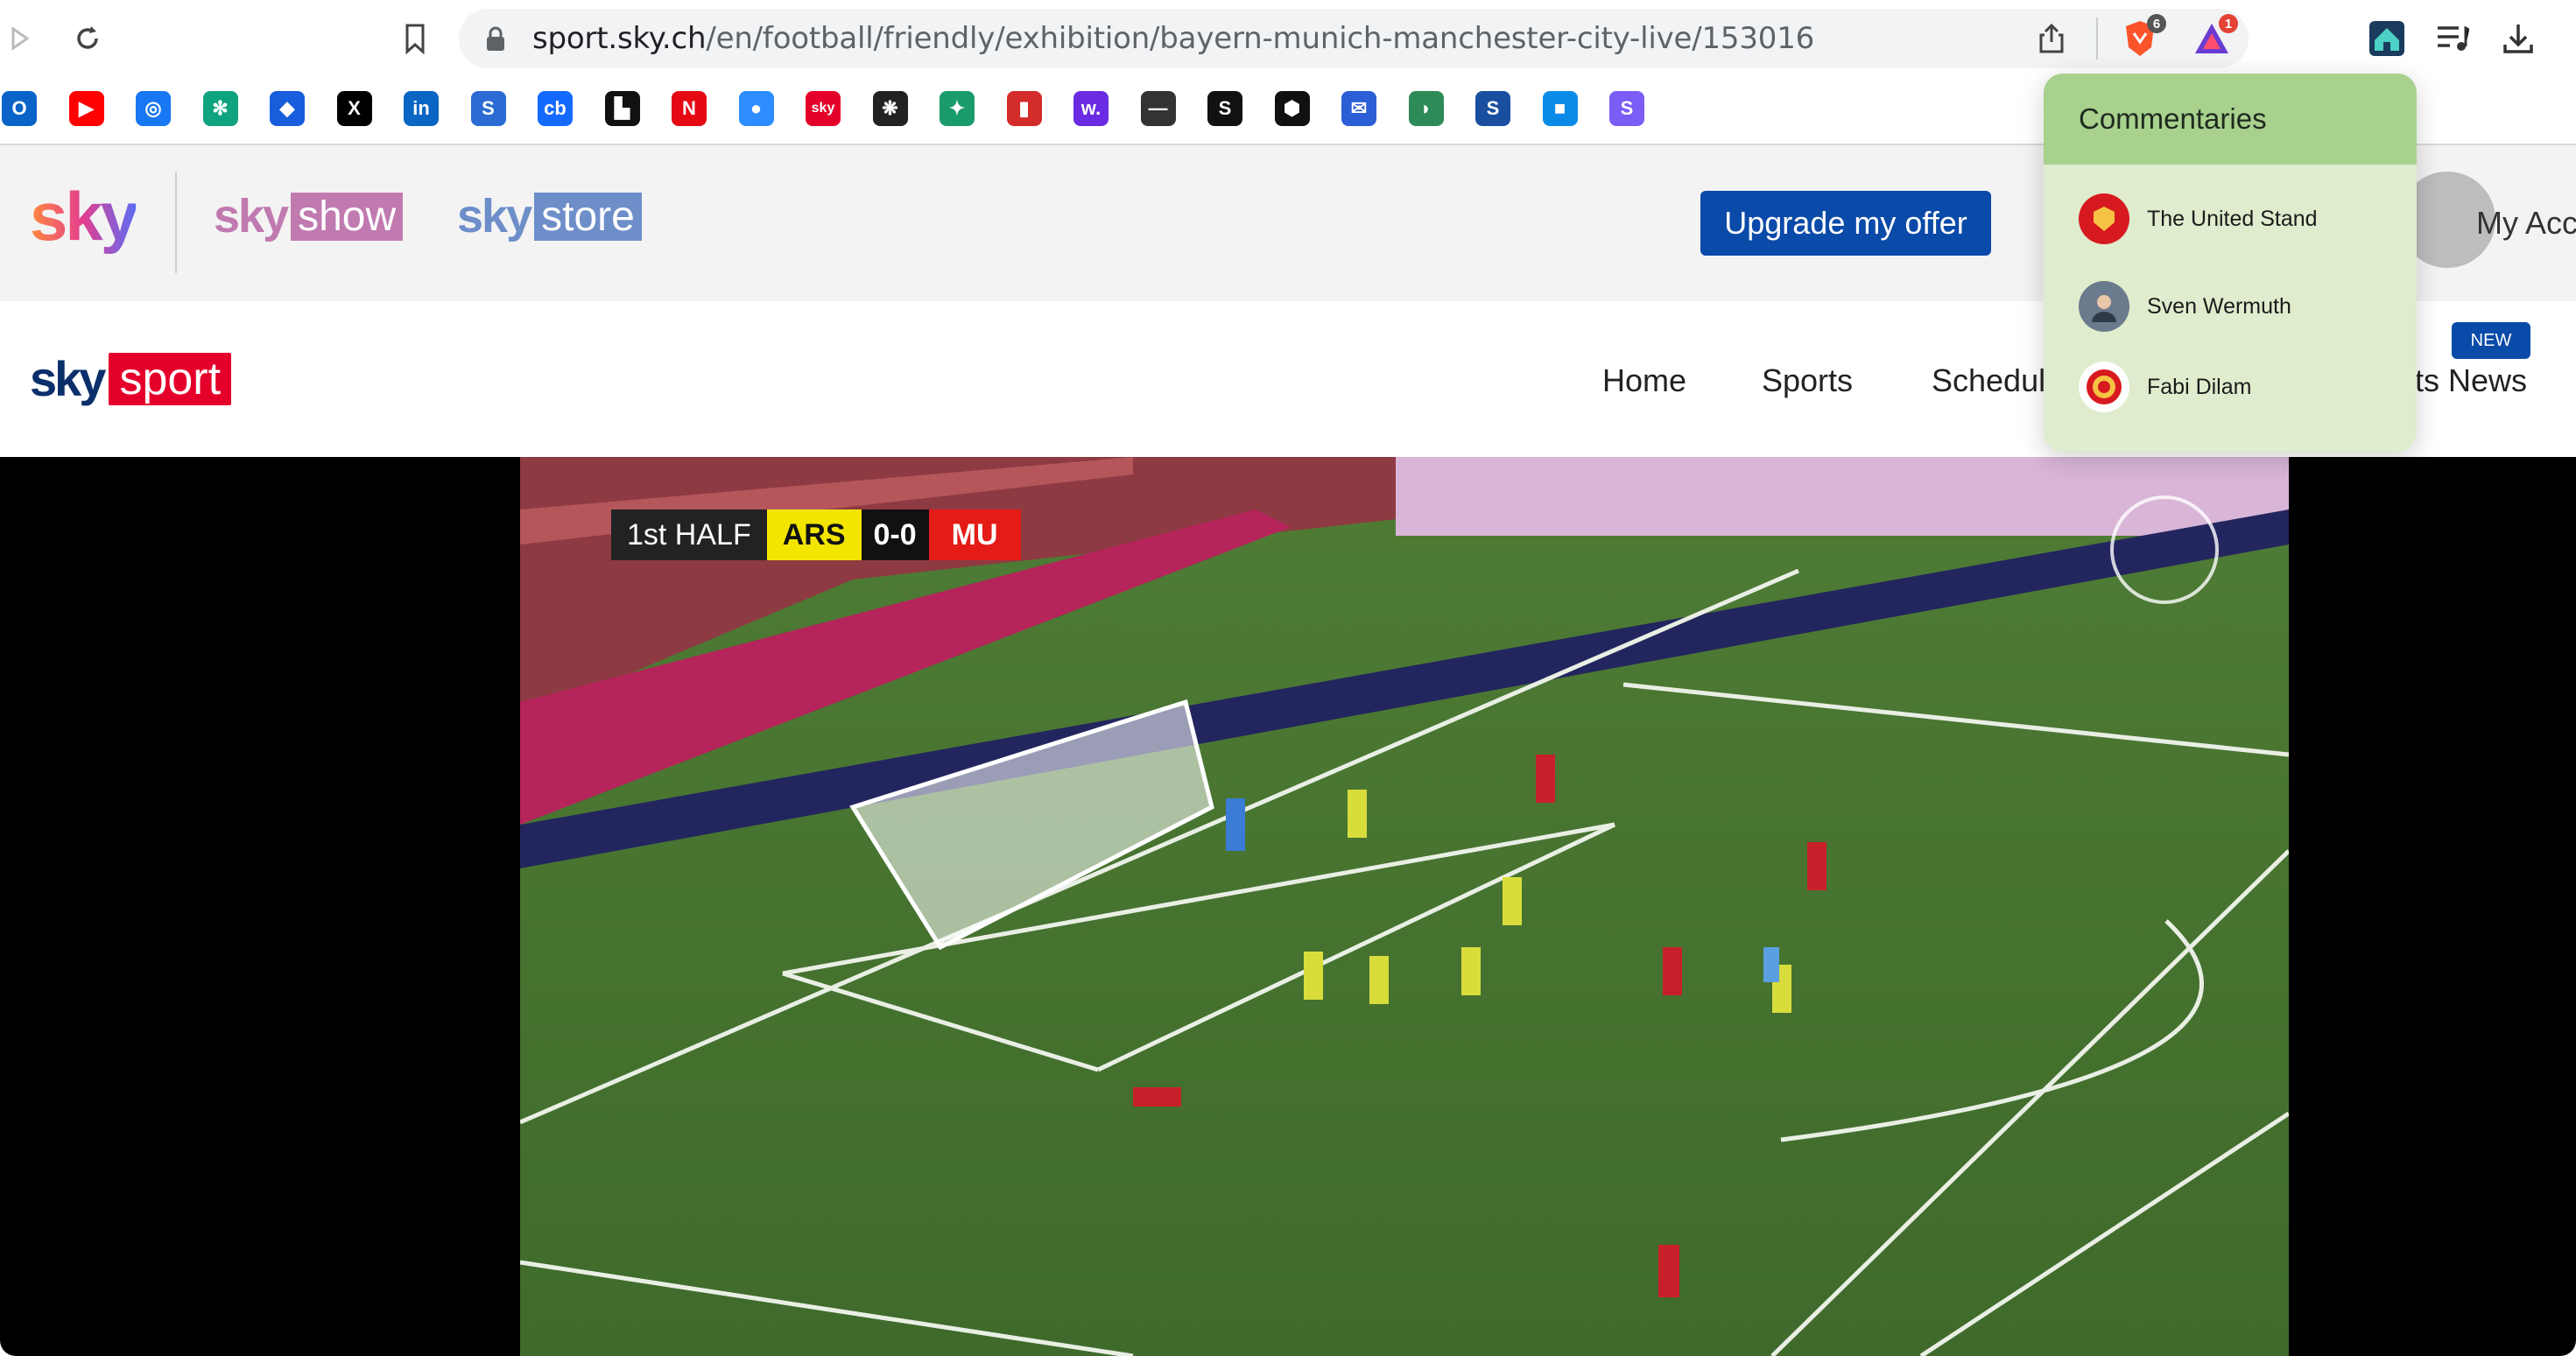 The height and width of the screenshot is (1356, 2576). What do you see at coordinates (2452, 39) in the screenshot?
I see `playlist-icon` at bounding box center [2452, 39].